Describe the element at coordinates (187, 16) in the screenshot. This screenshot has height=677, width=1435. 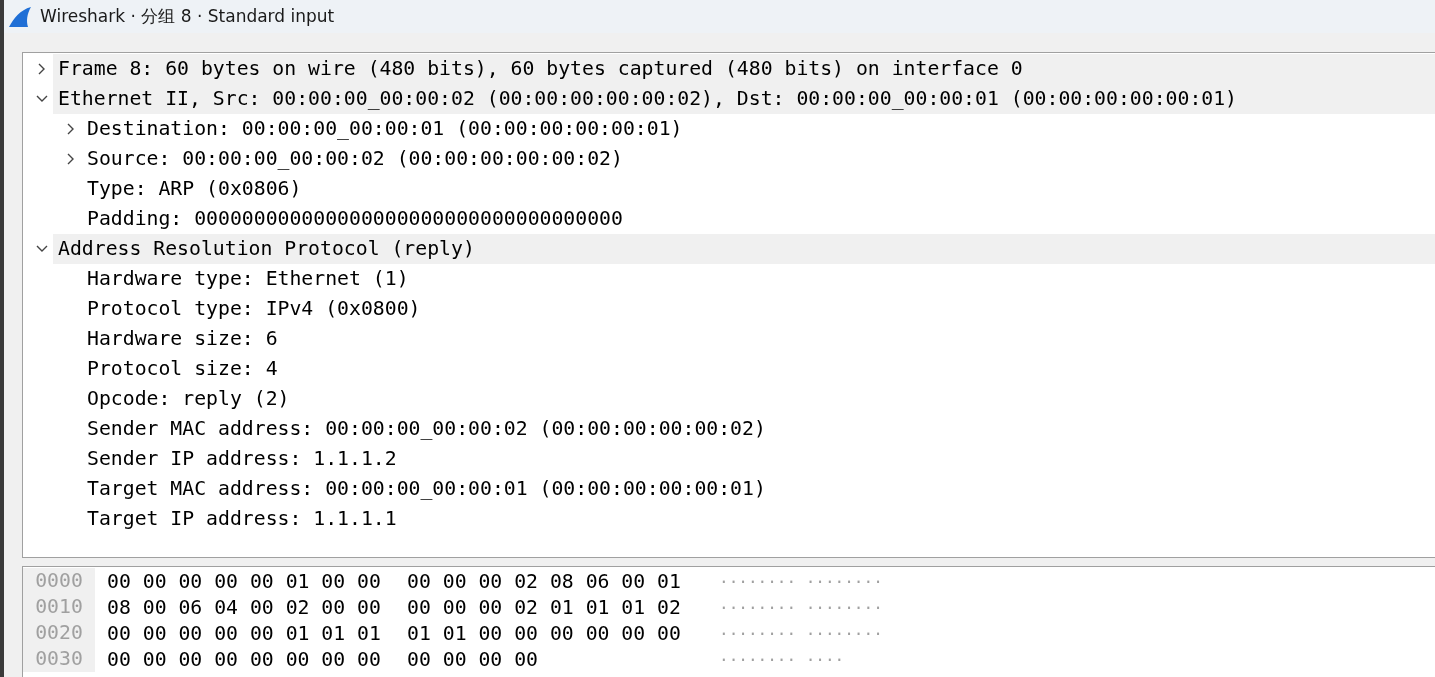
I see `window-title: Wireshark · 分组 8 · Standard input` at that location.